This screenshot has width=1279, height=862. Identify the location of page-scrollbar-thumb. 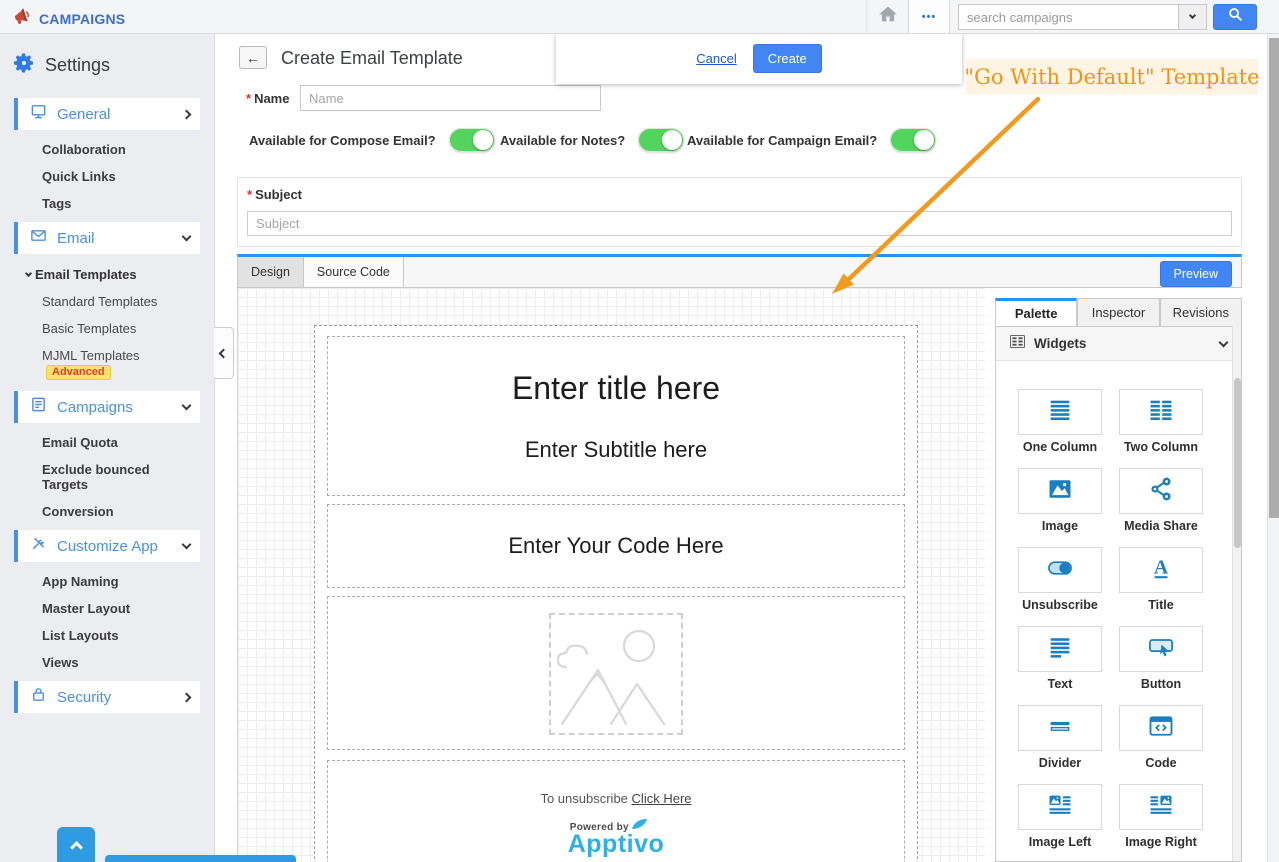
(1274, 278).